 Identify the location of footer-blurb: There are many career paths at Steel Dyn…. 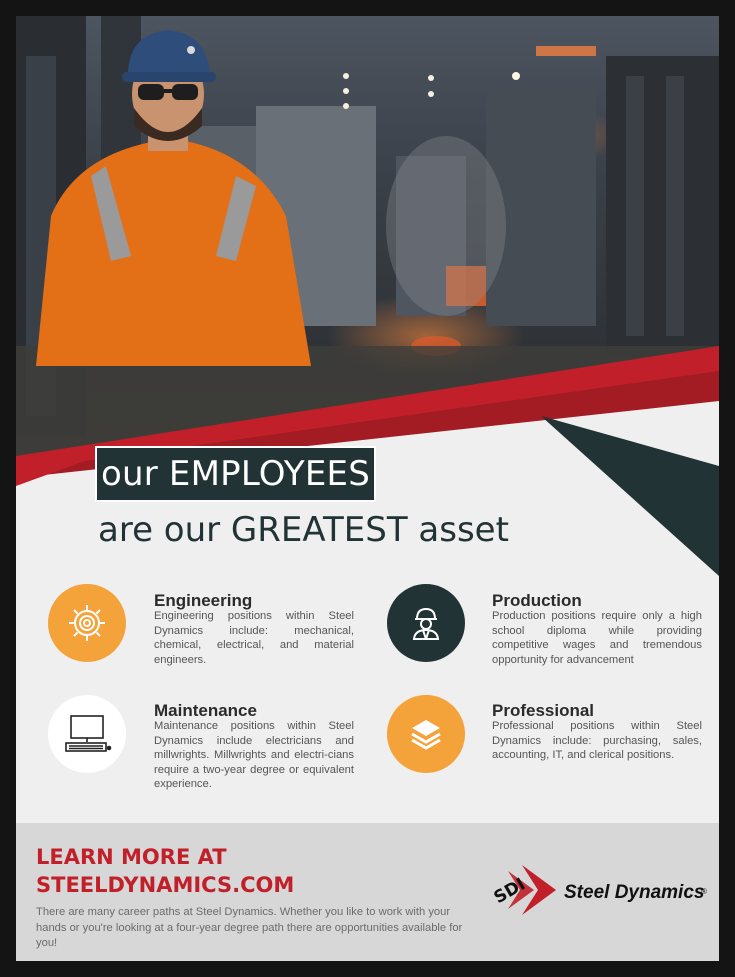
(249, 927).